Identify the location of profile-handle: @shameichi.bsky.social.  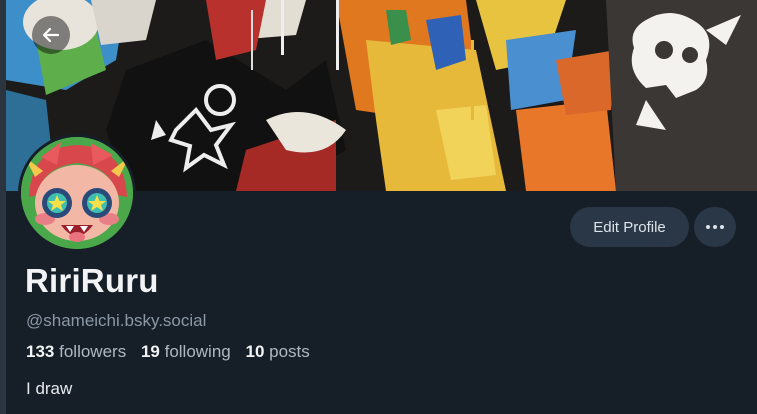
(116, 320).